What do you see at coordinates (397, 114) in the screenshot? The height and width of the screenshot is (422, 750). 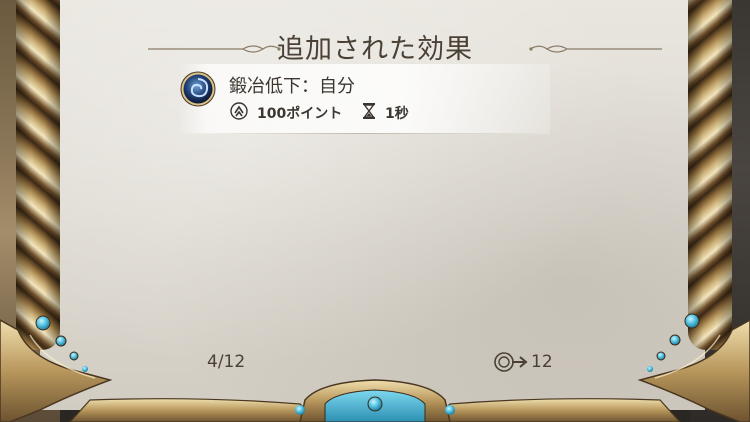 I see `effect-duration: 1秒` at bounding box center [397, 114].